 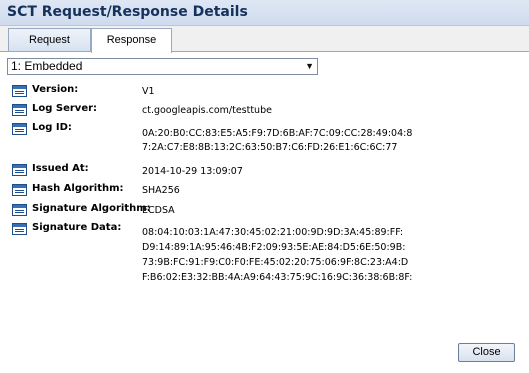 I want to click on field-label: Log Server:, so click(x=65, y=108).